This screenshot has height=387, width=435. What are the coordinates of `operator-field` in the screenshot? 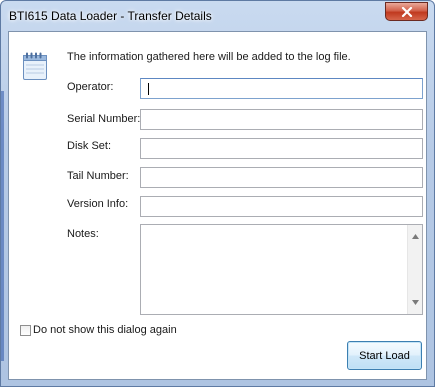 It's located at (281, 88).